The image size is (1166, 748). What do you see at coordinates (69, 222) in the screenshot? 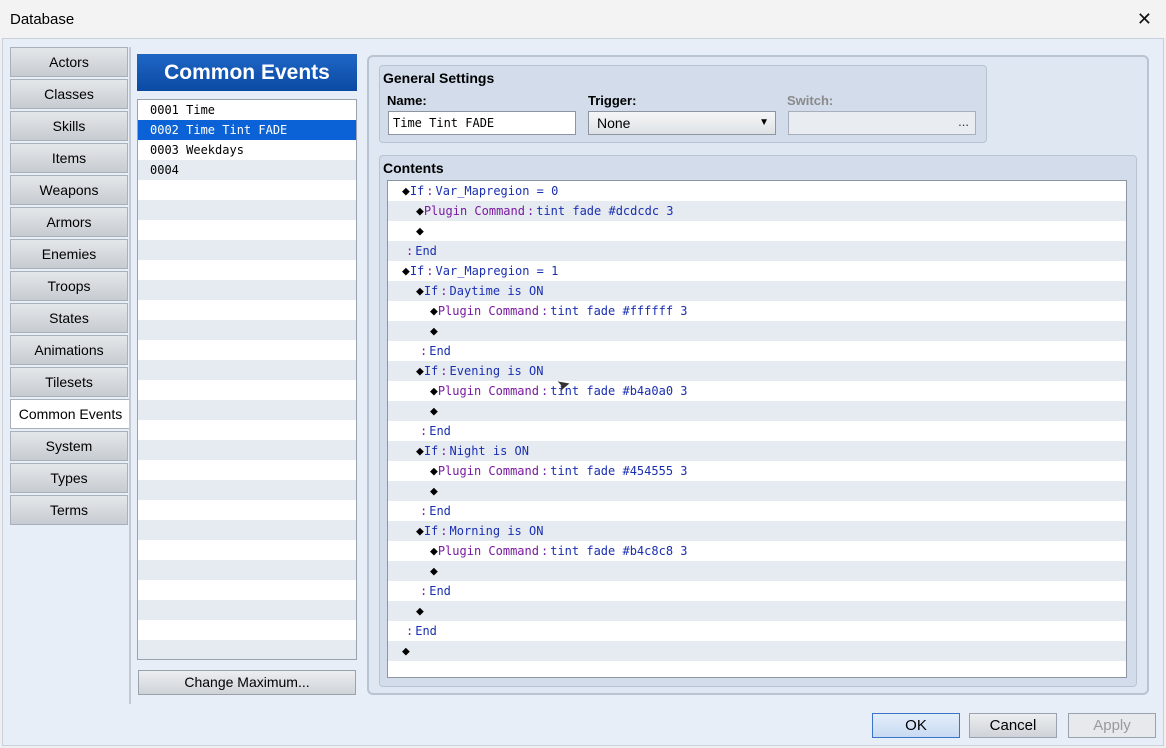
I see `tab-armors: Armors` at bounding box center [69, 222].